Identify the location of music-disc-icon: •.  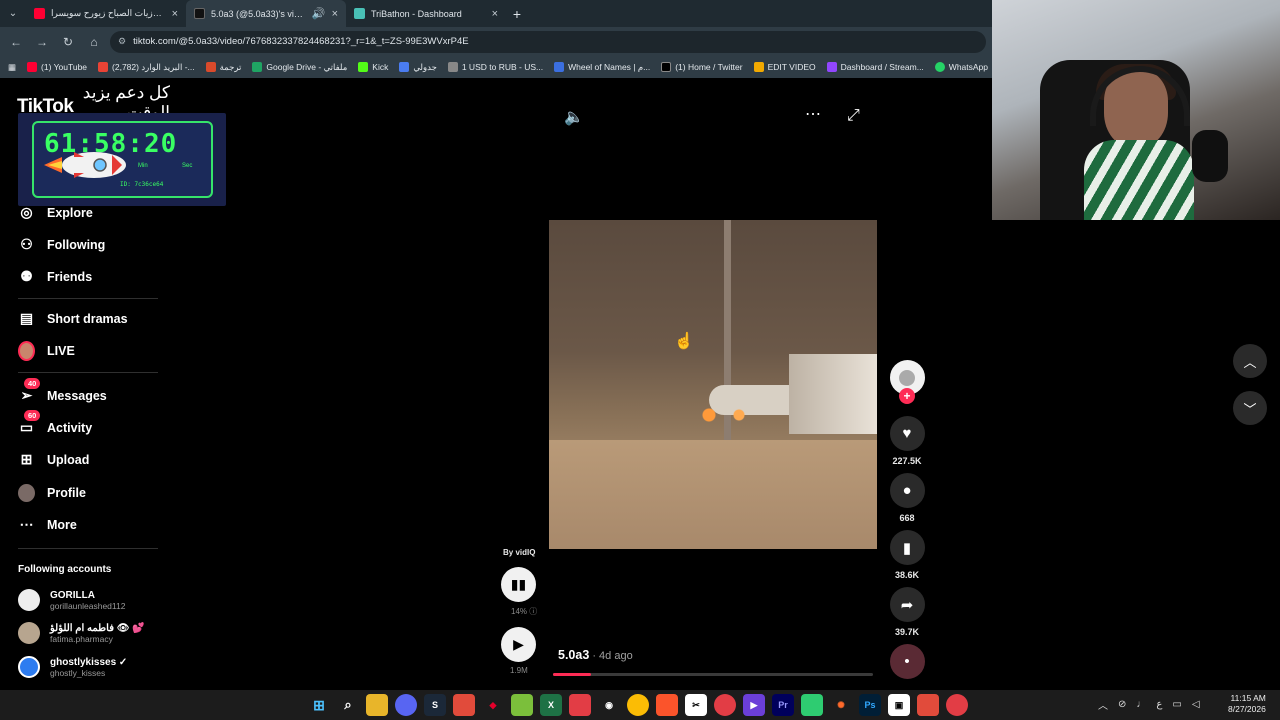
(907, 661).